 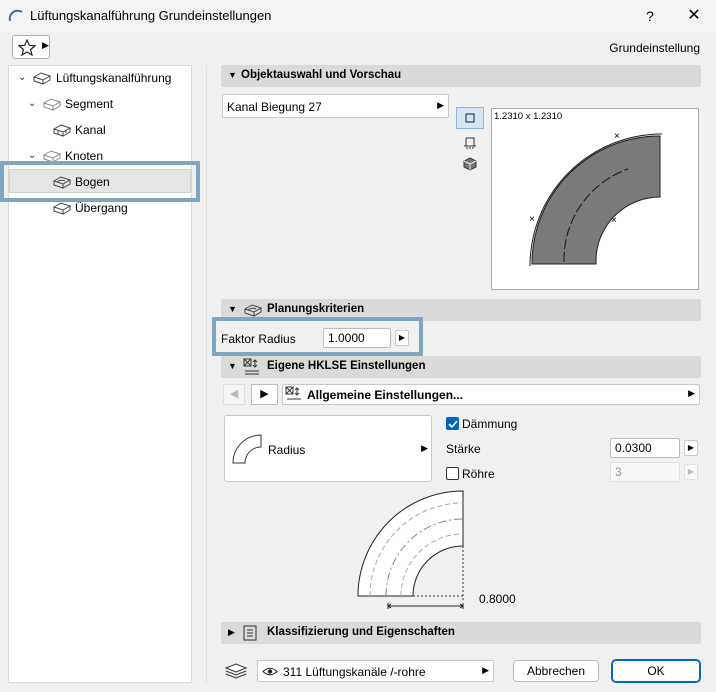 I want to click on layer-stack-icon, so click(x=236, y=671).